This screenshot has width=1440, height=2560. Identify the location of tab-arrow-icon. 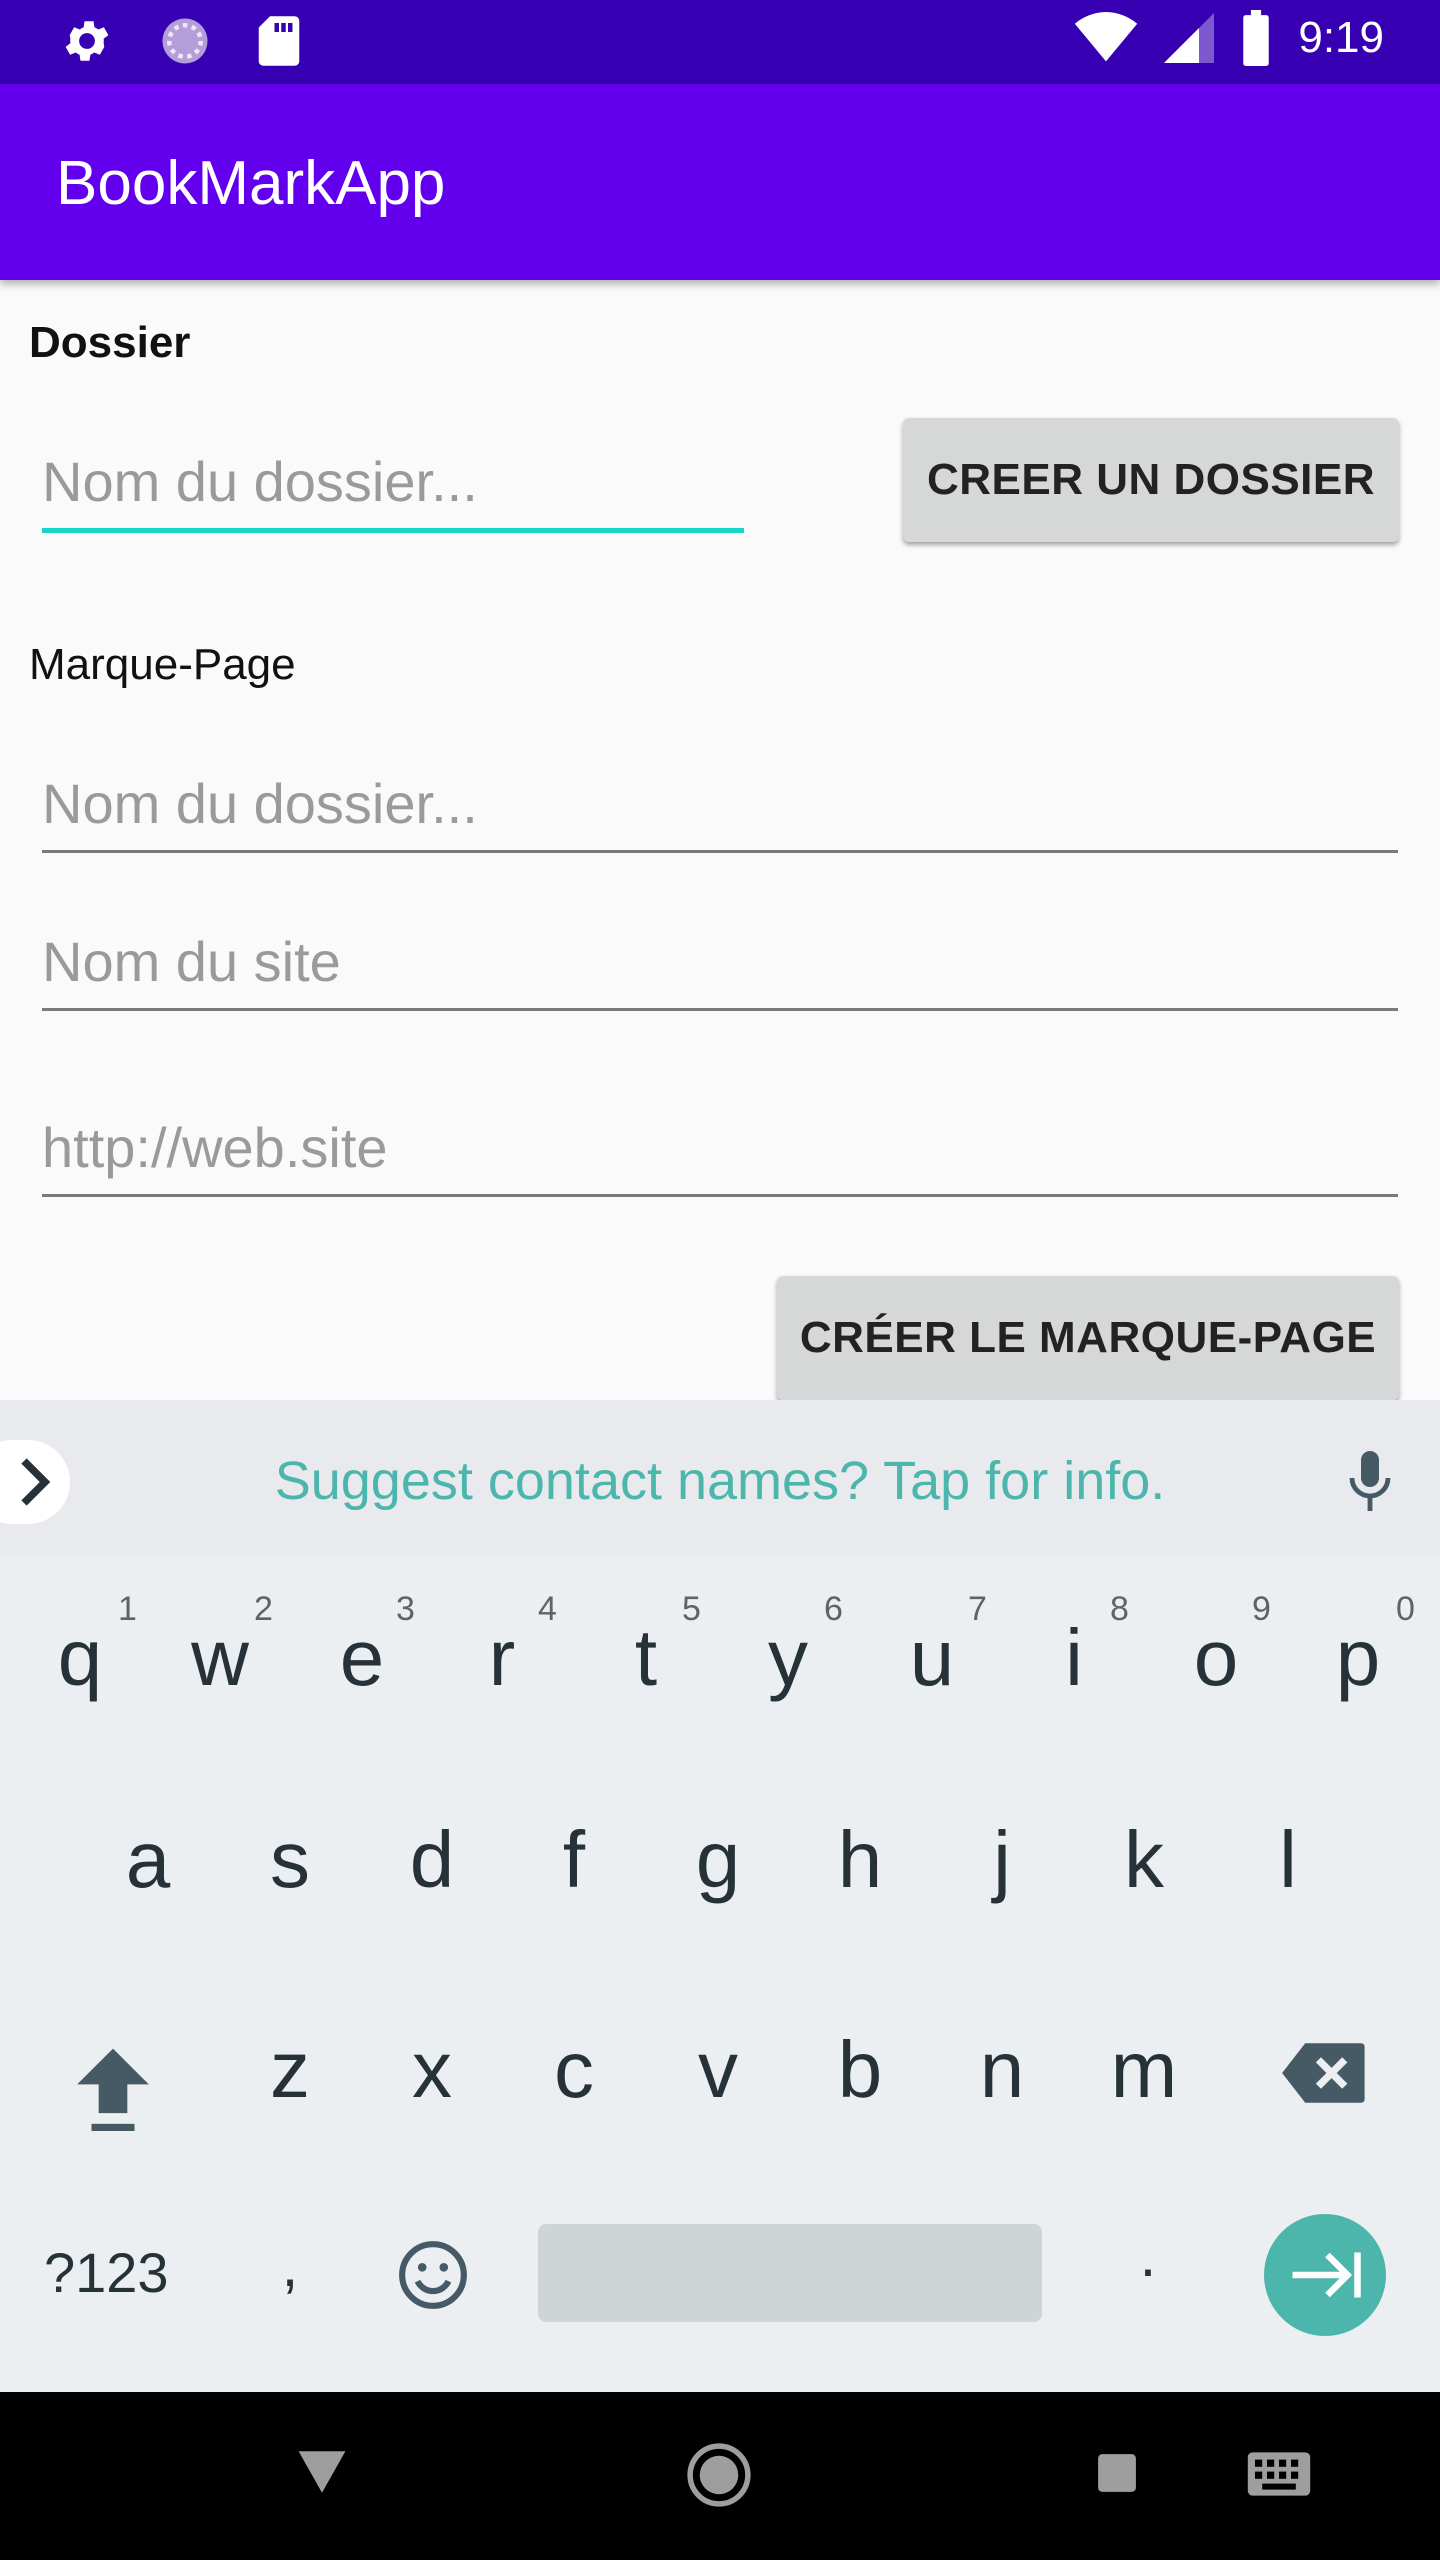
(1326, 2275).